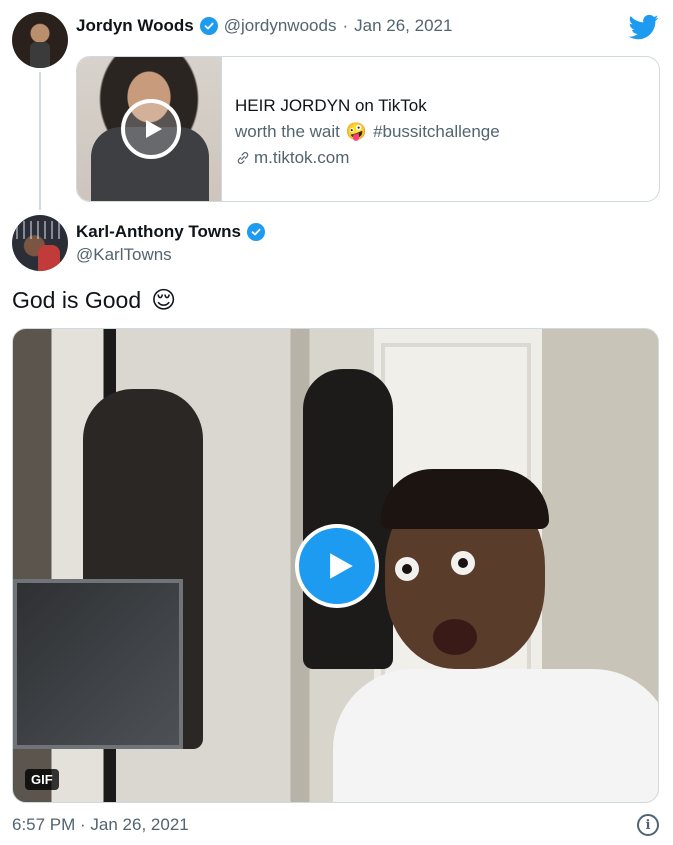 The height and width of the screenshot is (845, 673). Describe the element at coordinates (100, 825) in the screenshot. I see `tweet-timestamp: 6:57 PM · Jan 26, 2021` at that location.